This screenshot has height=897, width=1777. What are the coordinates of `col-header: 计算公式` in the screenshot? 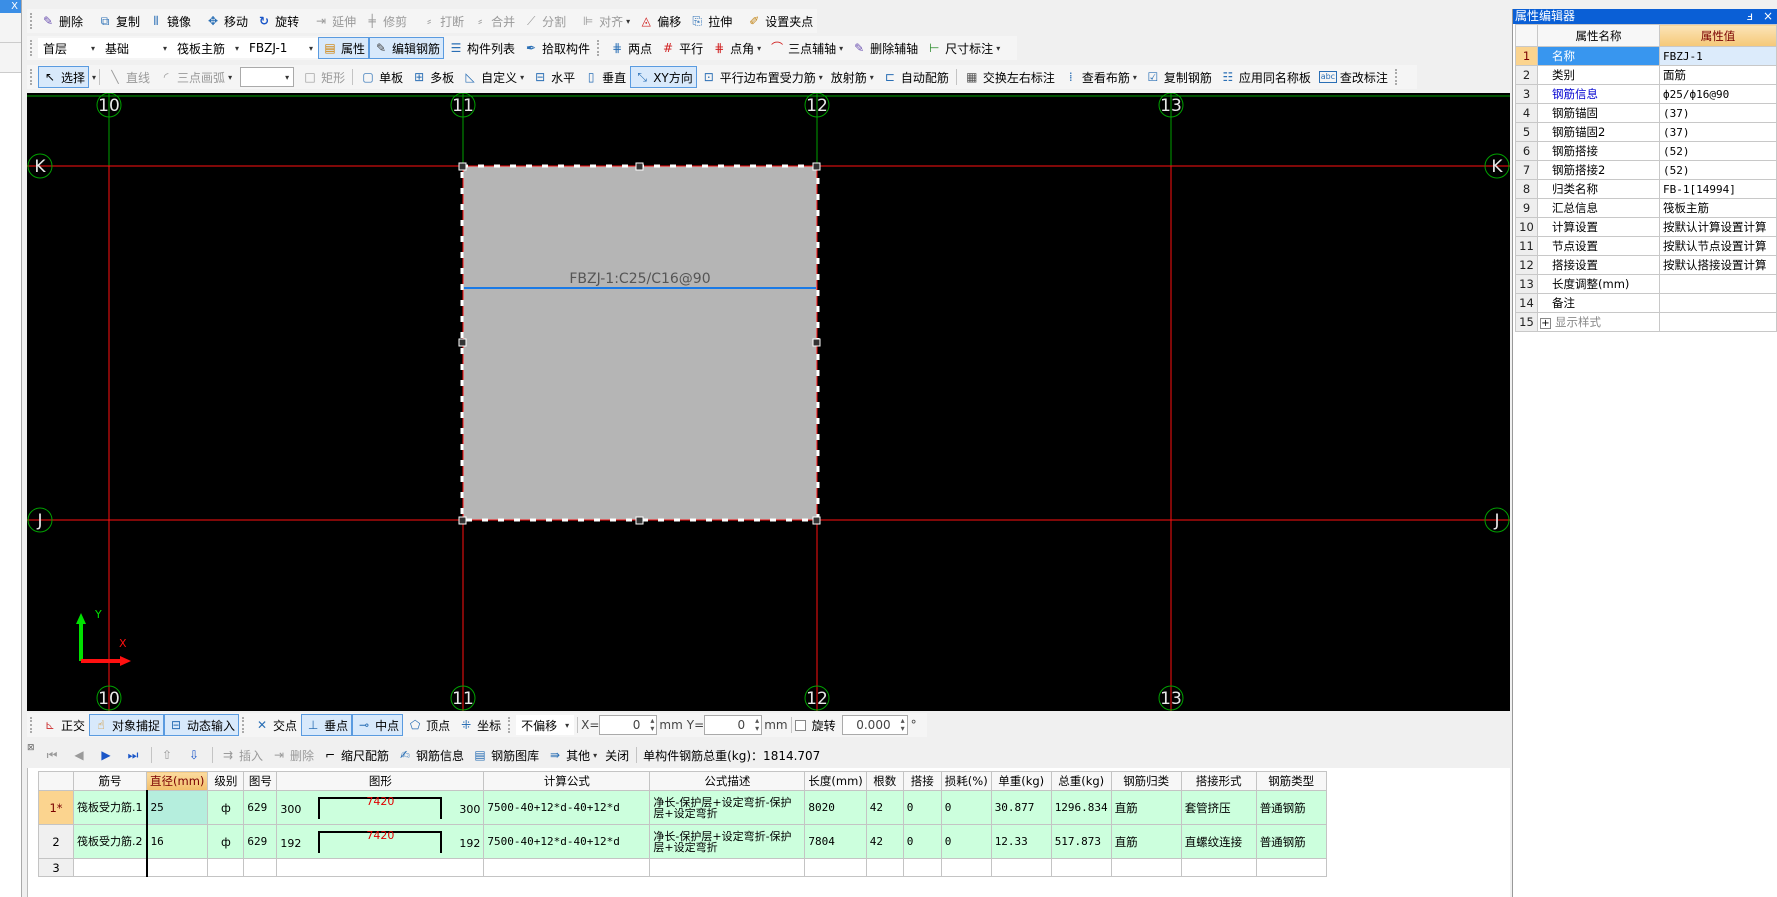 It's located at (567, 781).